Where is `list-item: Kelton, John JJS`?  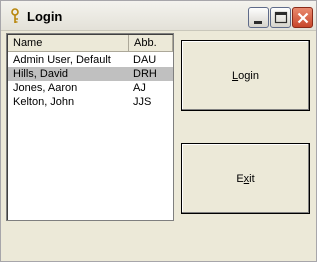
list-item: Kelton, John JJS is located at coordinates (90, 102).